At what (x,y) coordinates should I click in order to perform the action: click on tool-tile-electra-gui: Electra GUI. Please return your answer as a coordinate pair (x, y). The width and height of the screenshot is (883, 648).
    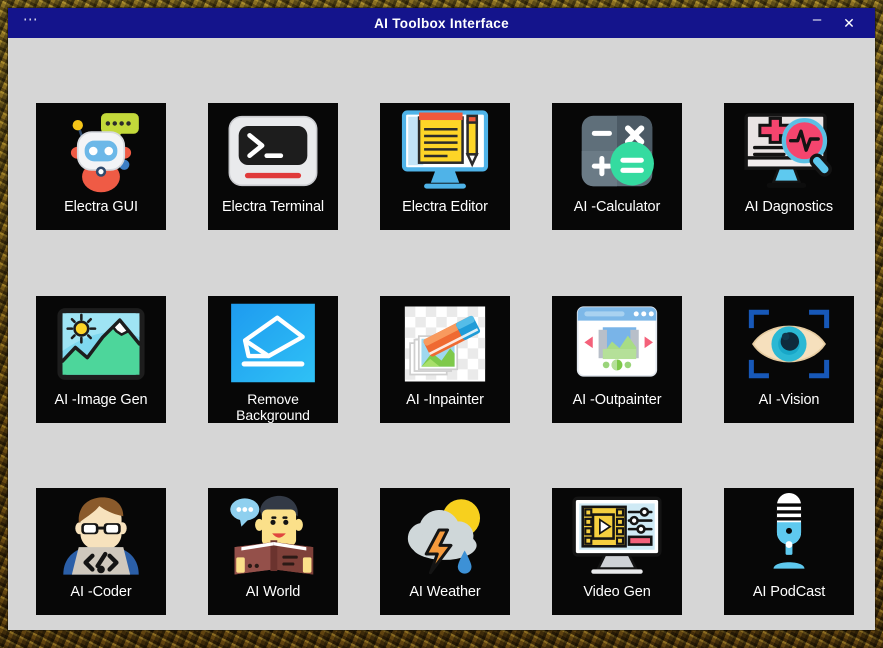
    Looking at the image, I should click on (101, 166).